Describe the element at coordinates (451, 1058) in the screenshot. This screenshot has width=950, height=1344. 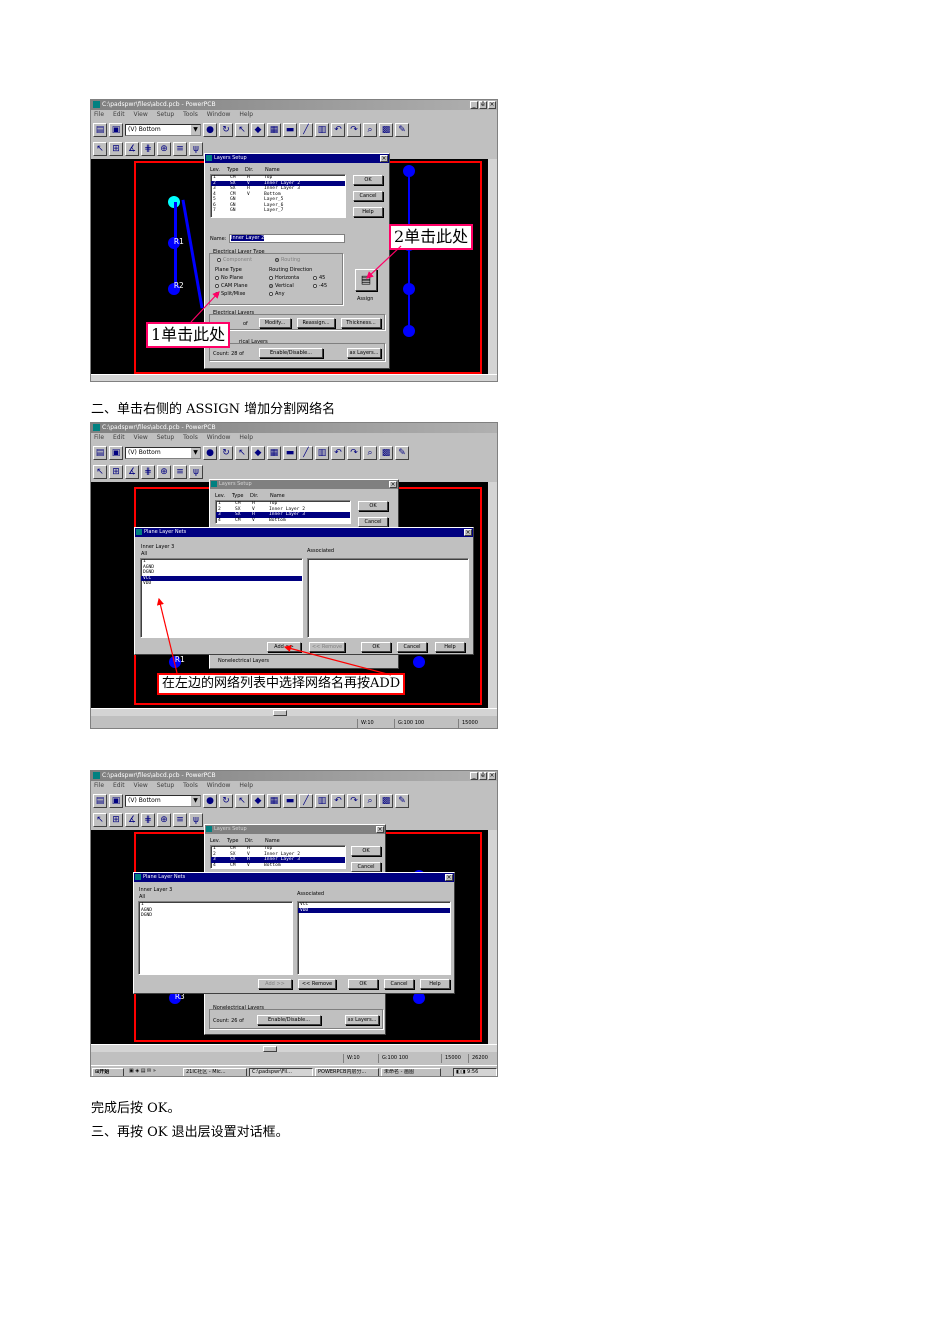
I see `status-x: 15000` at that location.